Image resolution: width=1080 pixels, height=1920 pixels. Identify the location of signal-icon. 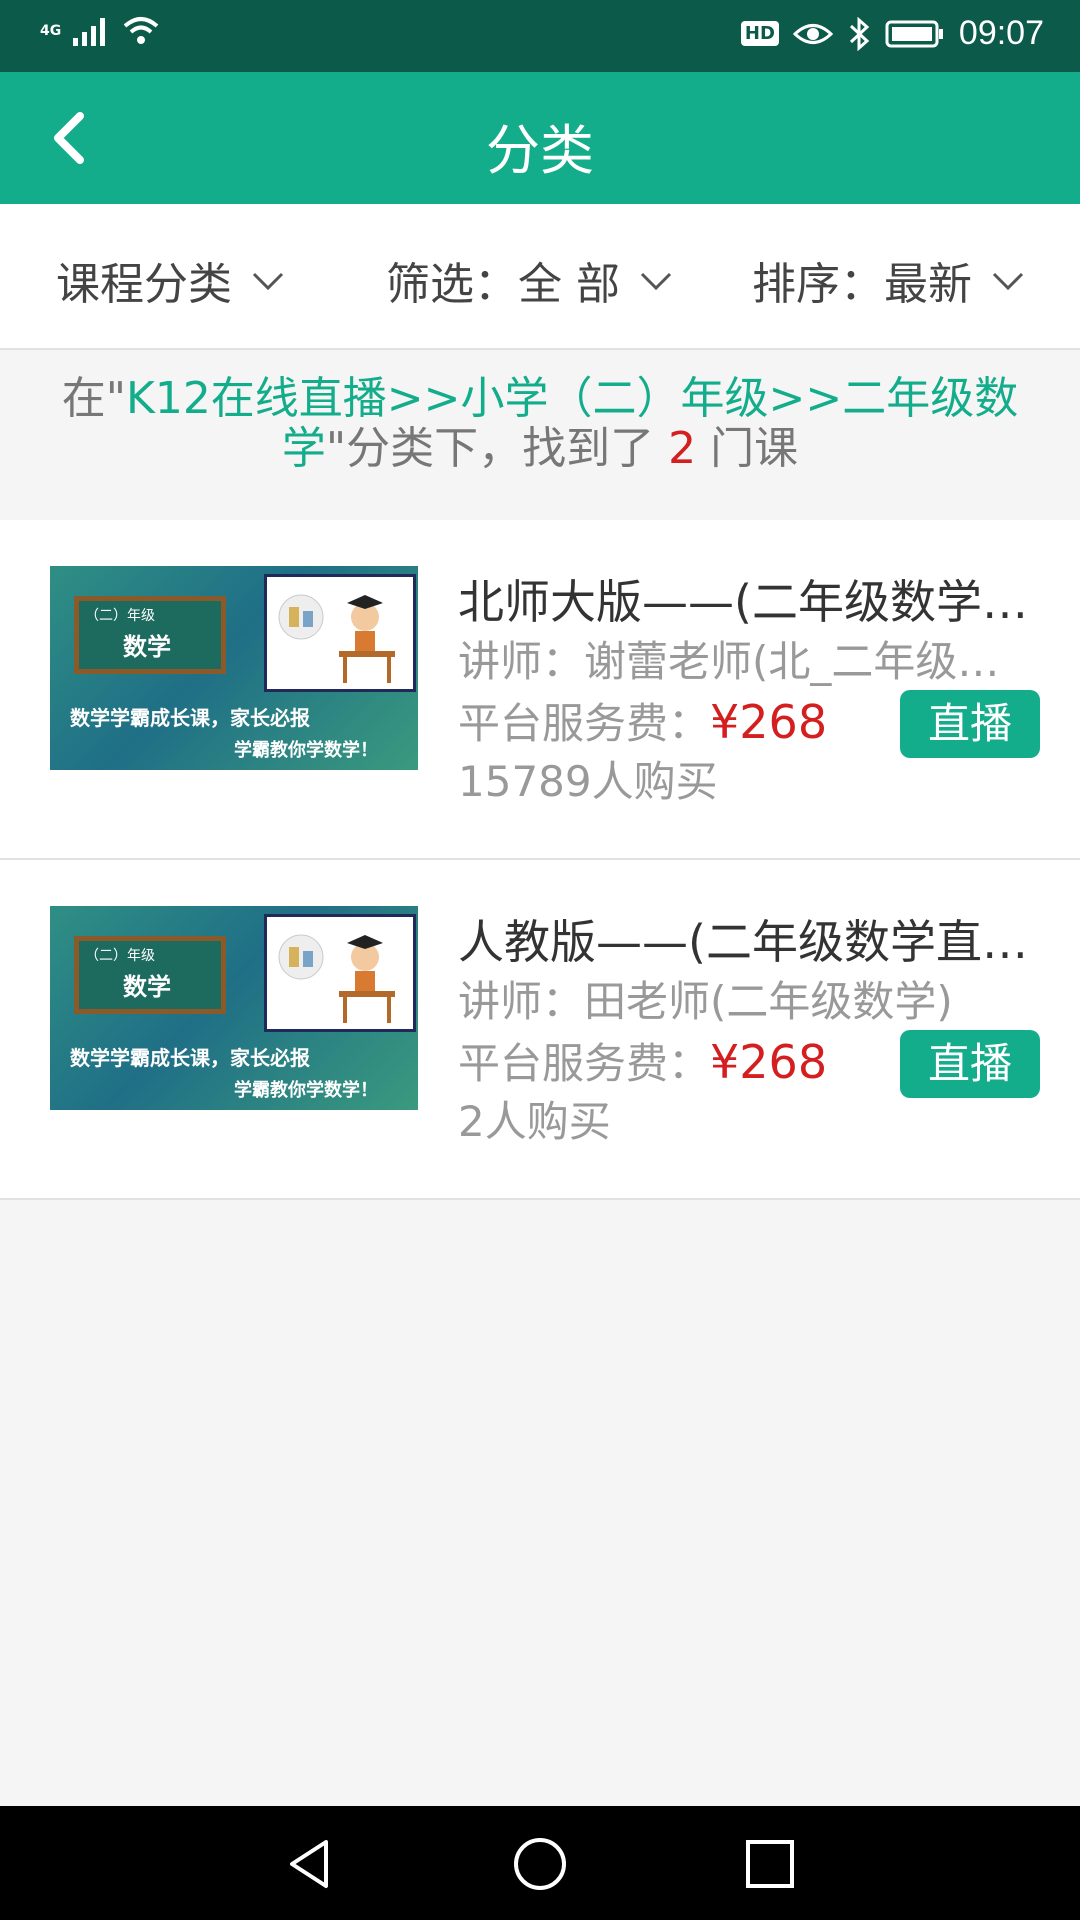
(89, 32).